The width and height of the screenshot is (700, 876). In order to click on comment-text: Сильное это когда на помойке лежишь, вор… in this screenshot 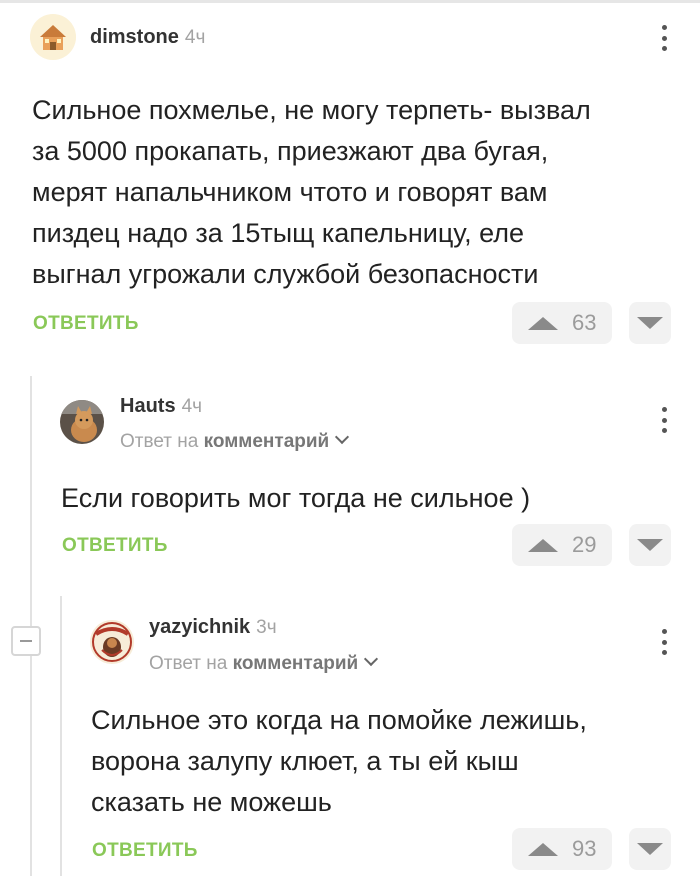, I will do `click(386, 761)`.